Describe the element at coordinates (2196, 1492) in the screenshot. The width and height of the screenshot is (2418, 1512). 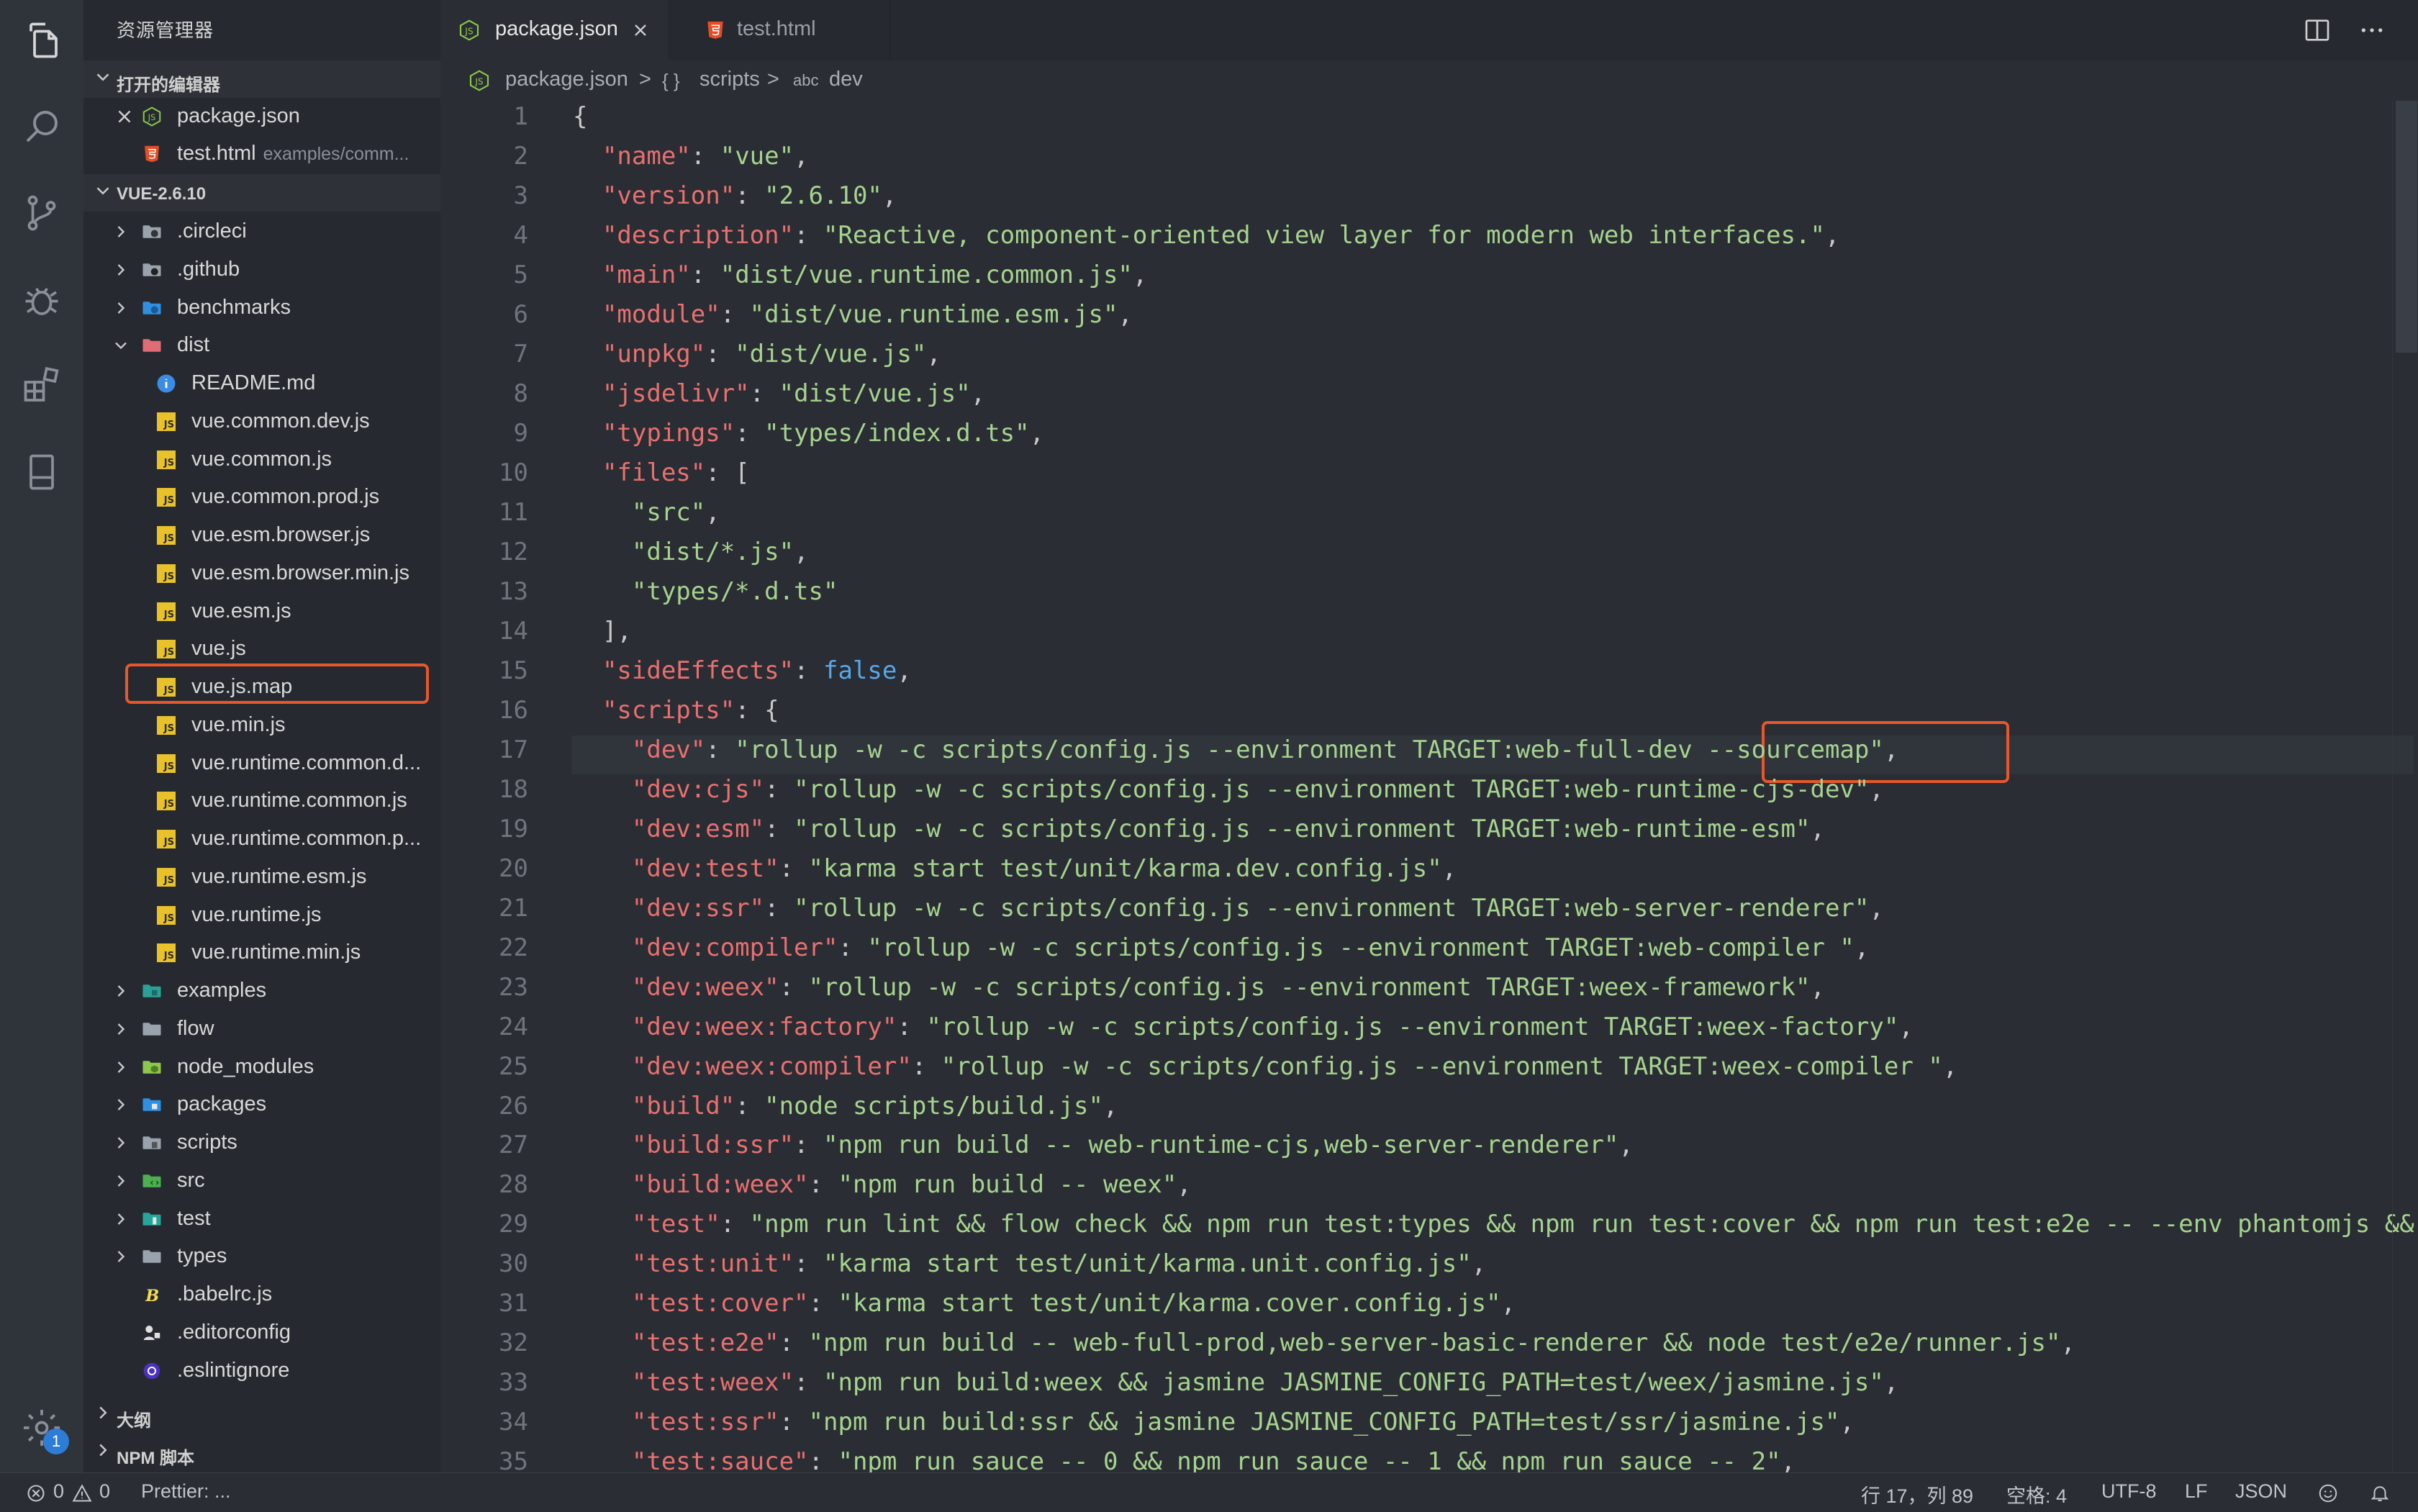
I see `end-of-line: LF` at that location.